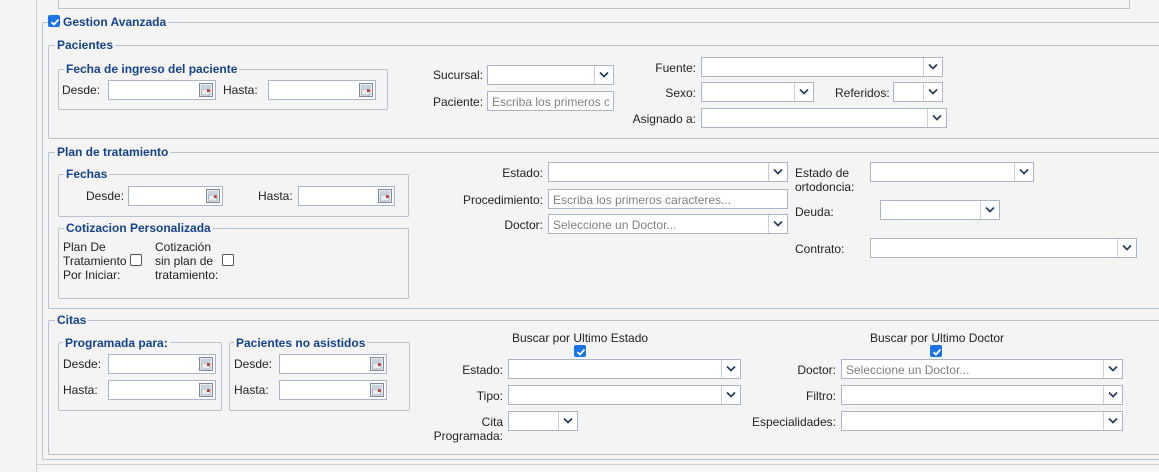 Image resolution: width=1159 pixels, height=472 pixels. I want to click on outer-panel-left-border, so click(36, 236).